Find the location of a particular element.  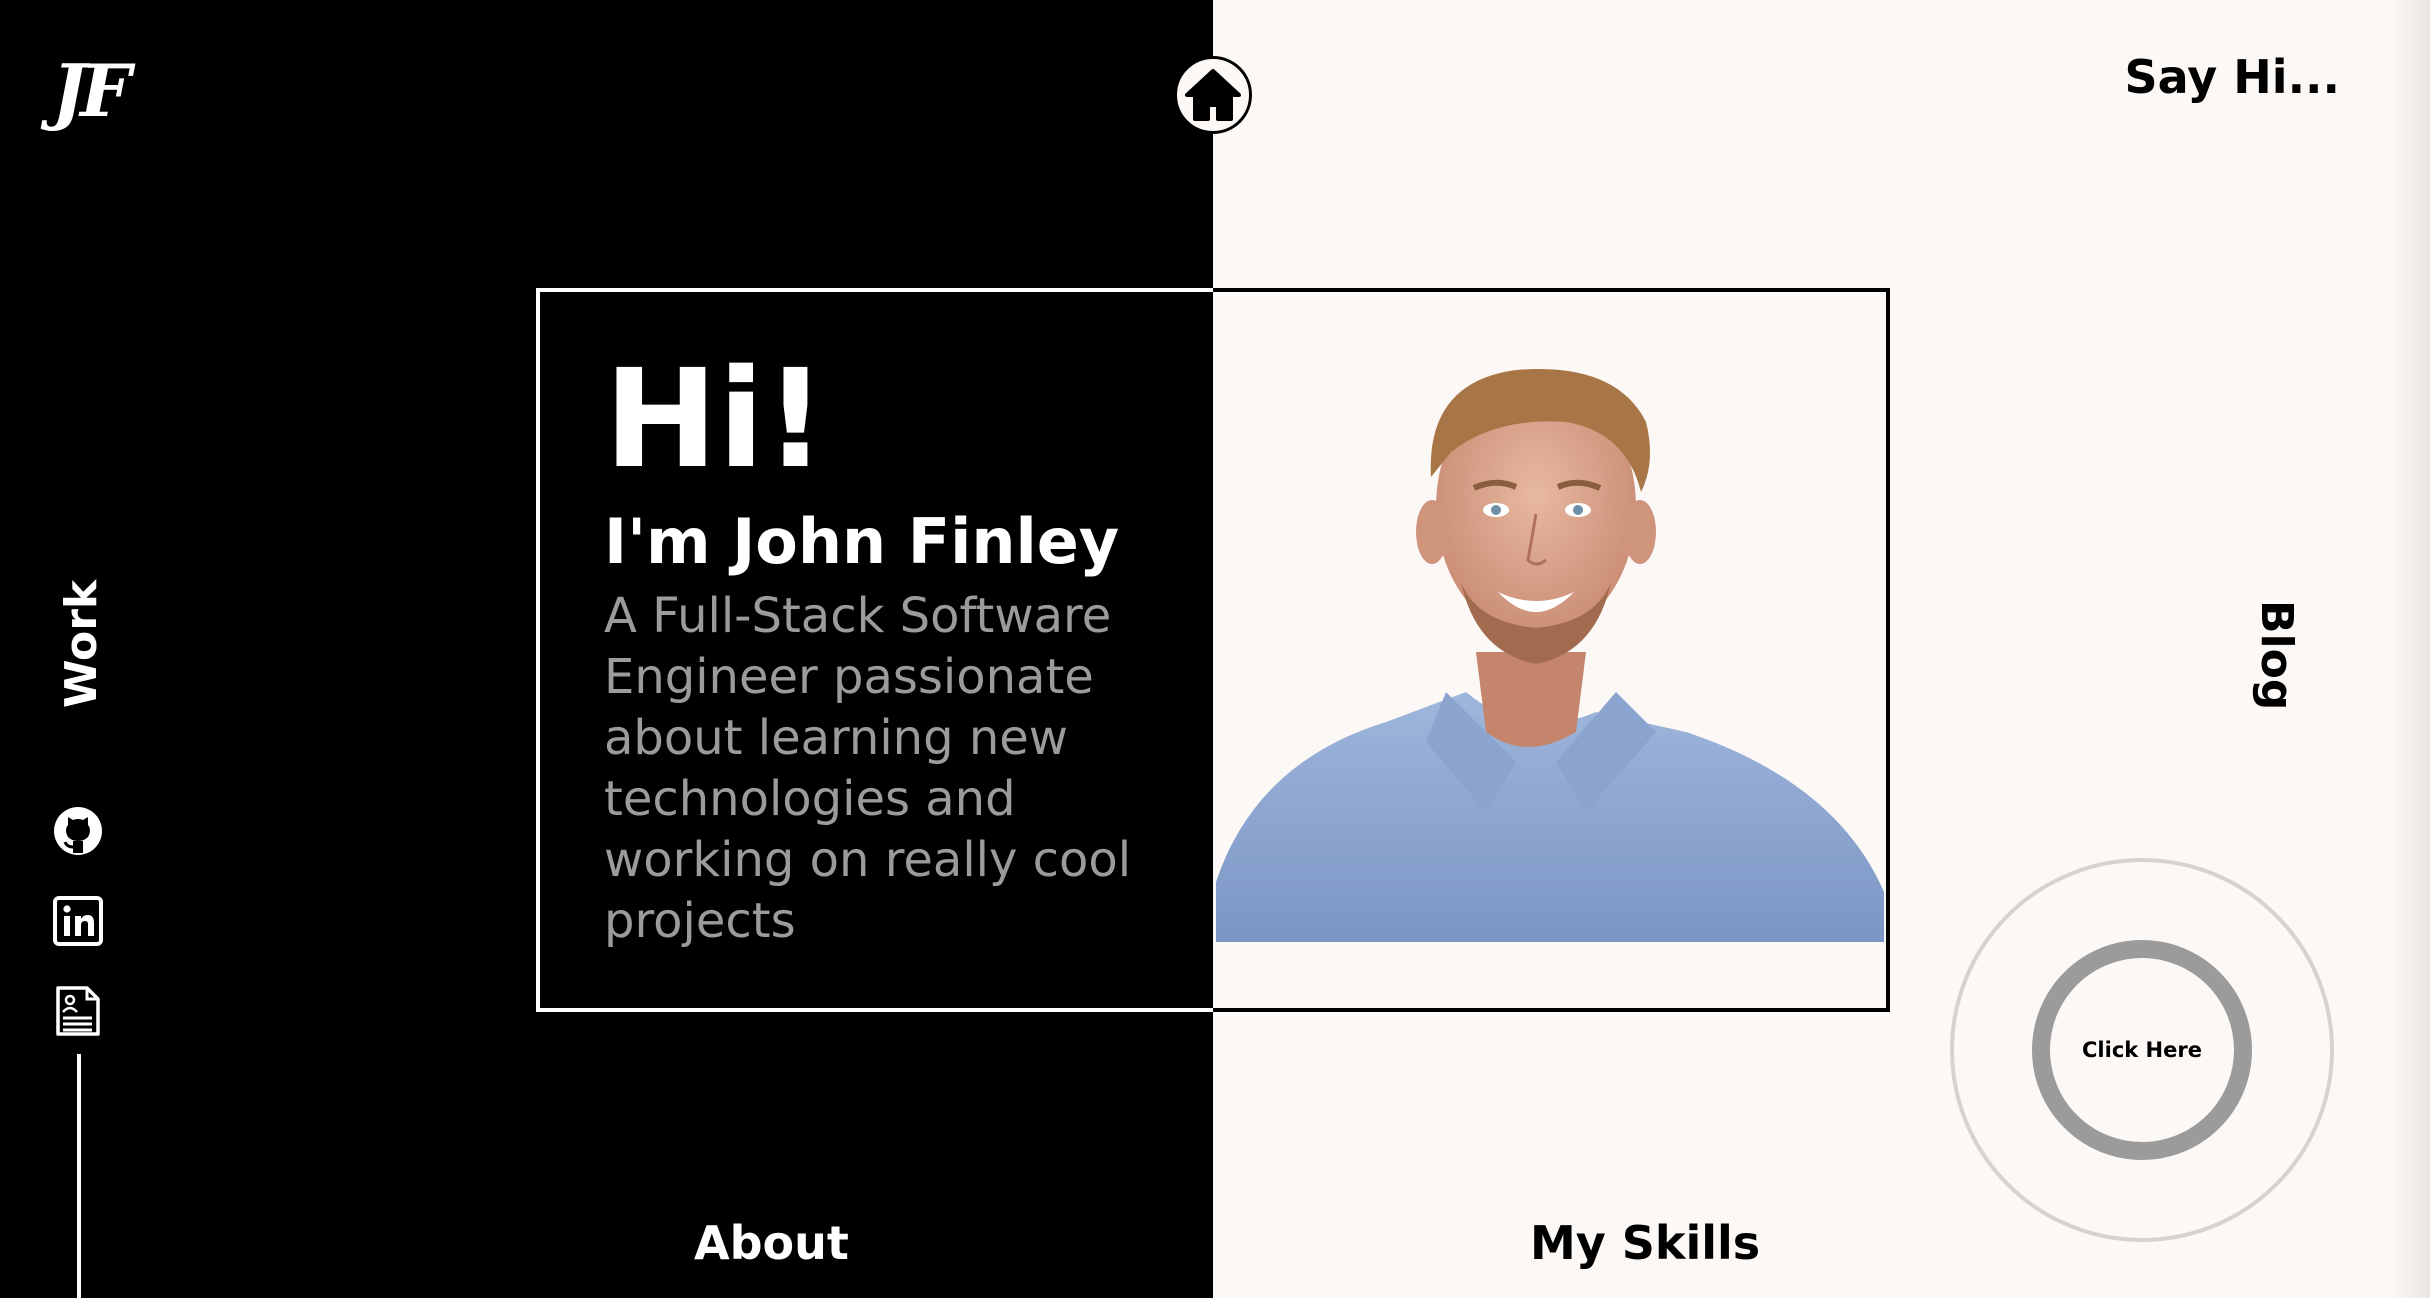

resume-link is located at coordinates (78, 1013).